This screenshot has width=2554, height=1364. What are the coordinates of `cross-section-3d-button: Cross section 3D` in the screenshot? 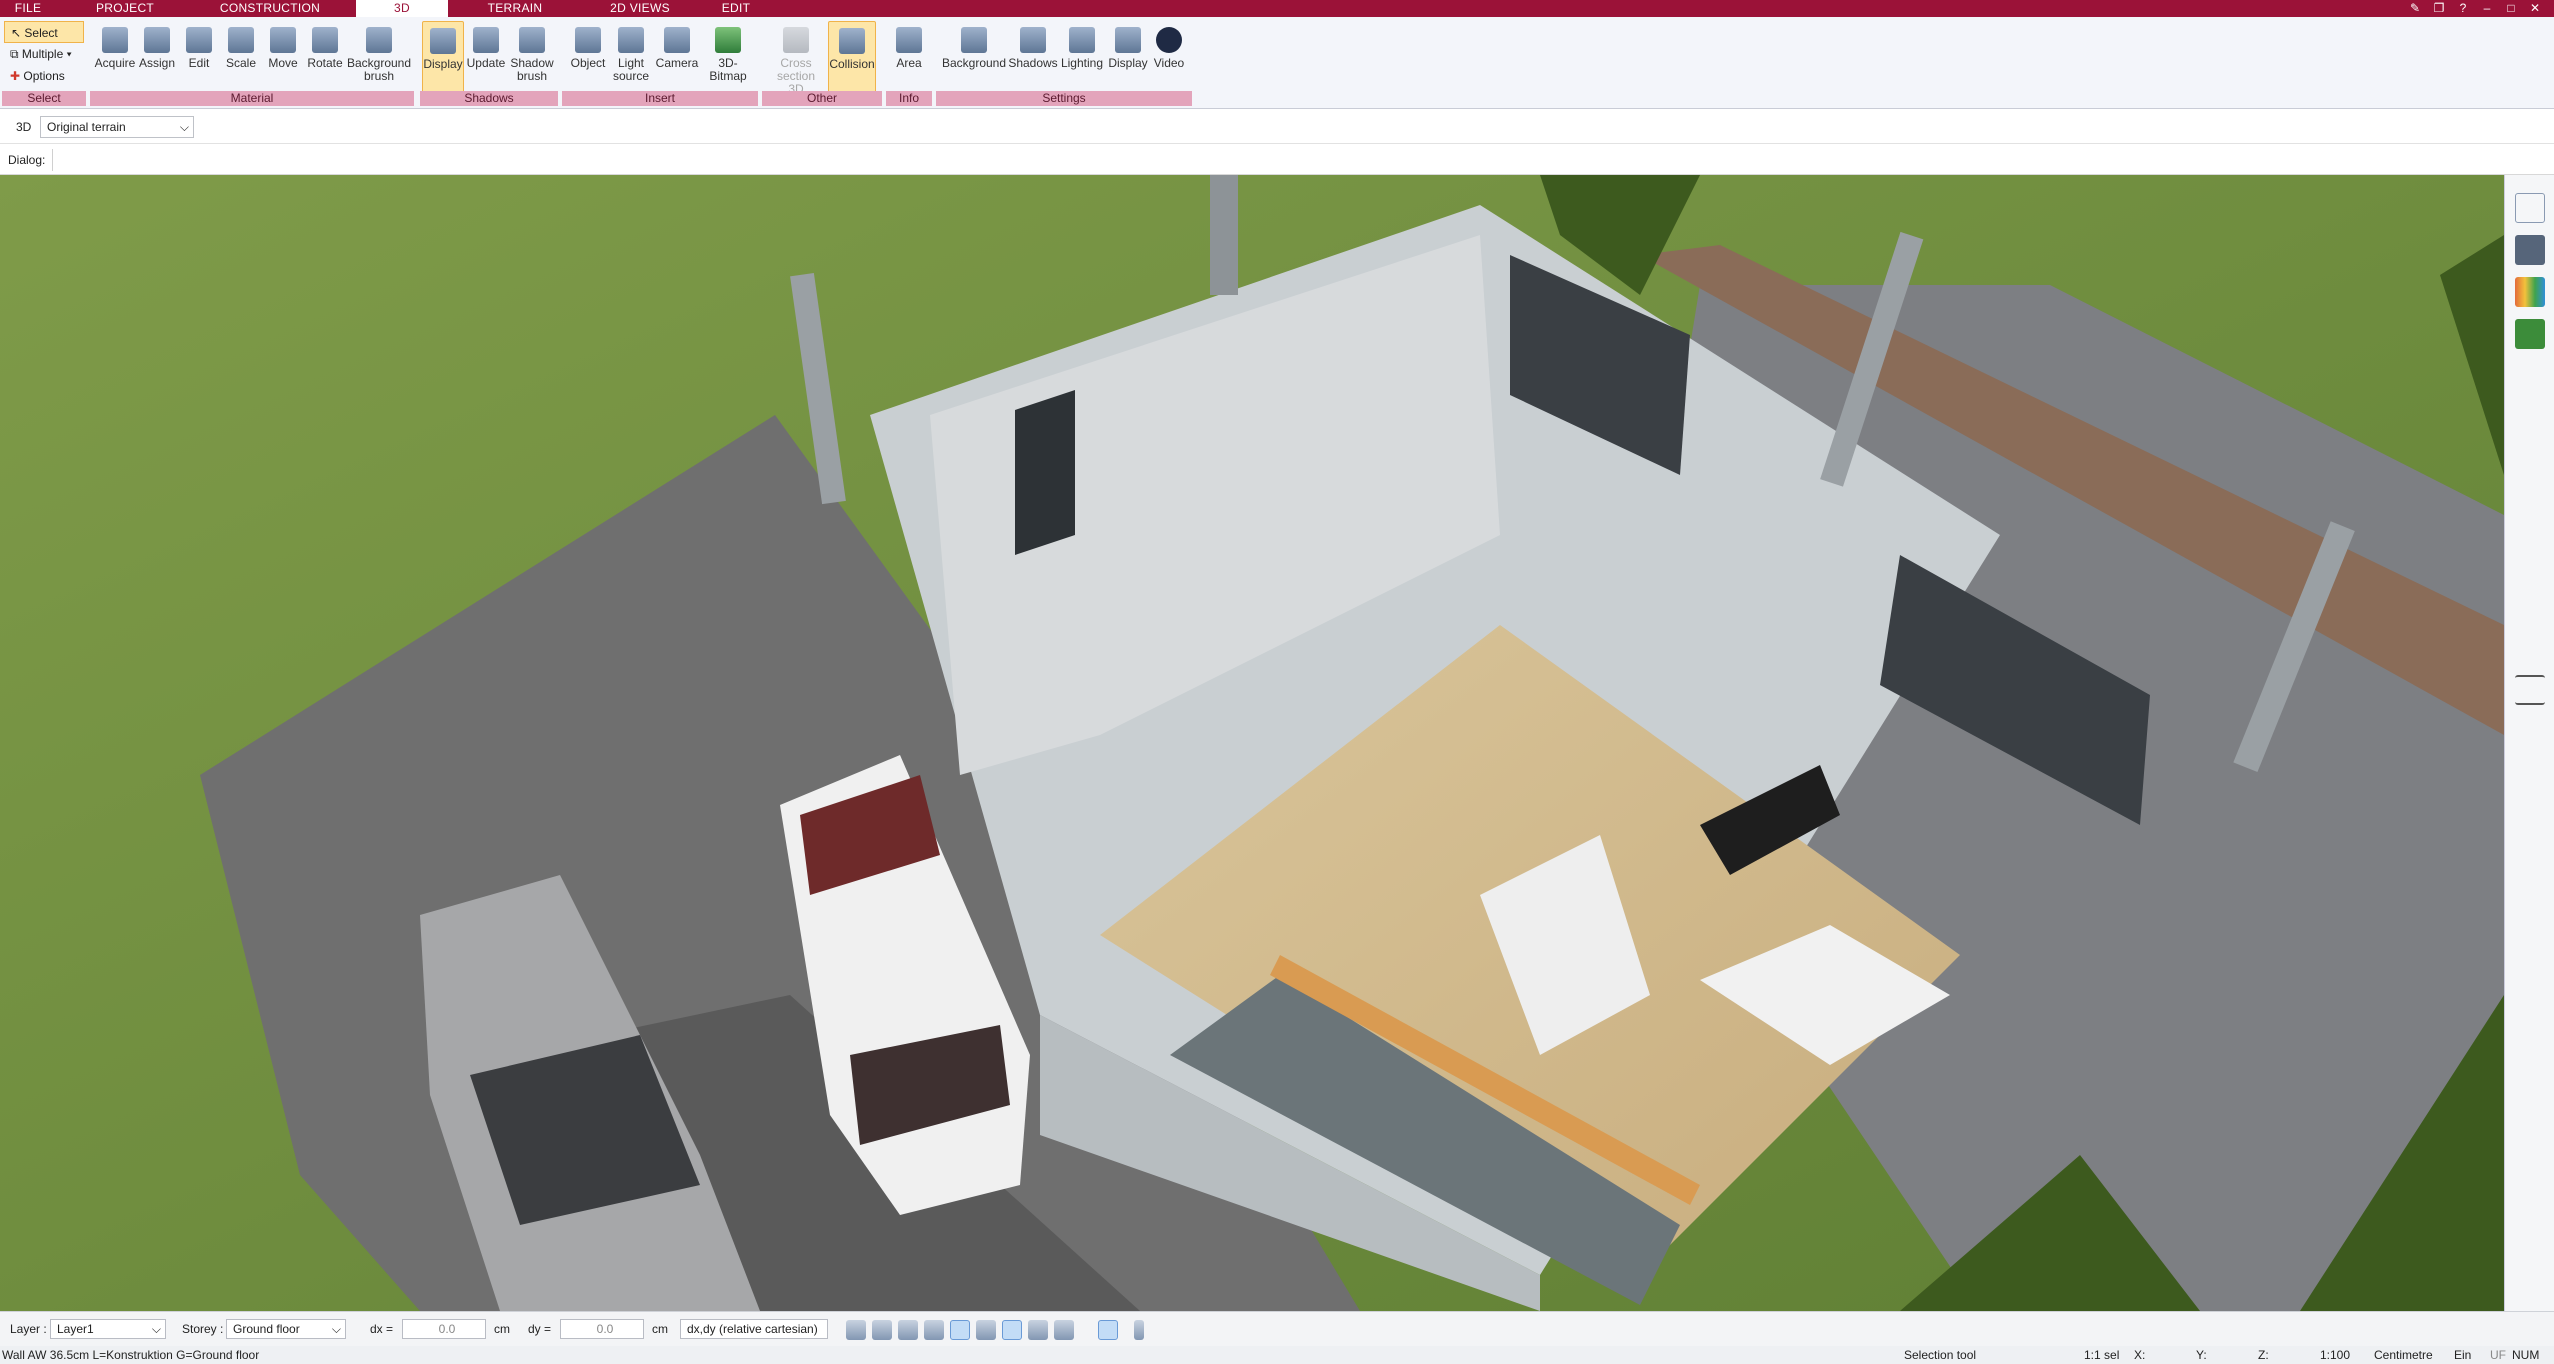 It's located at (796, 58).